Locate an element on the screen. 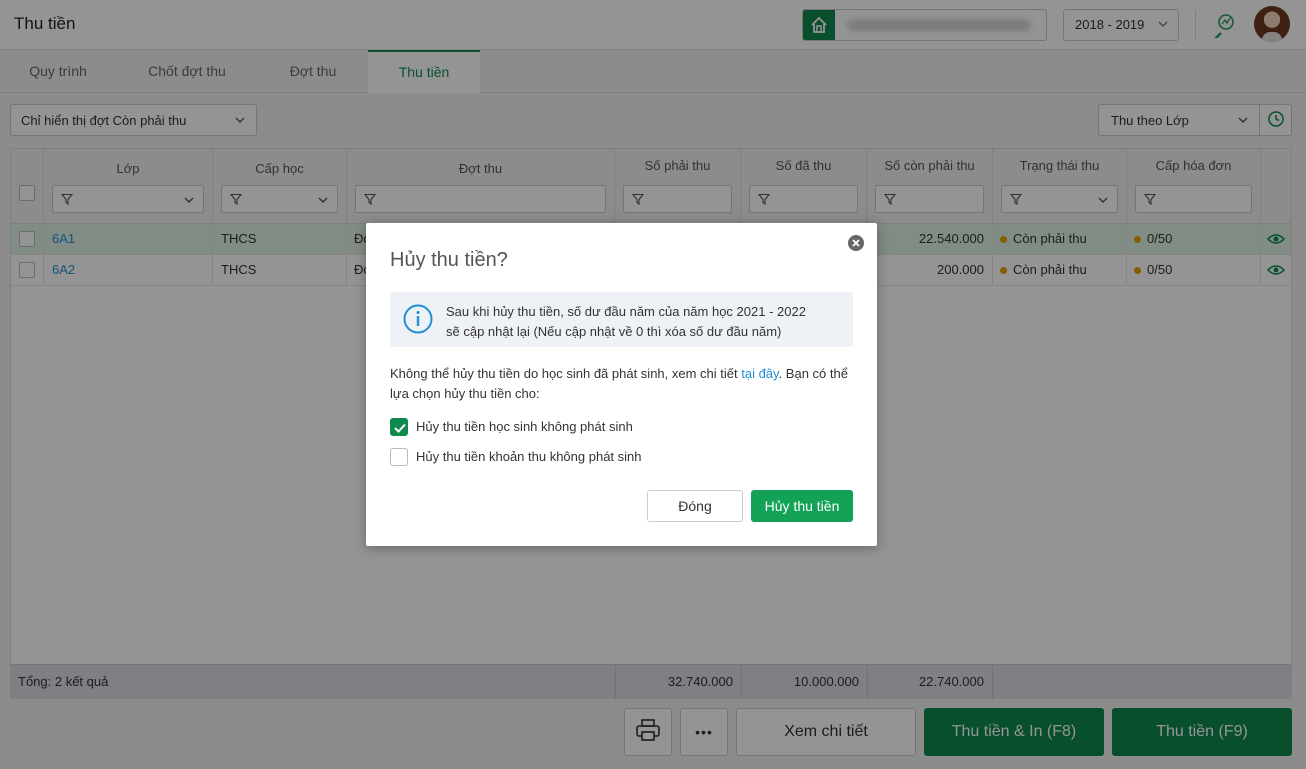 The width and height of the screenshot is (1306, 769). close-icon is located at coordinates (856, 243).